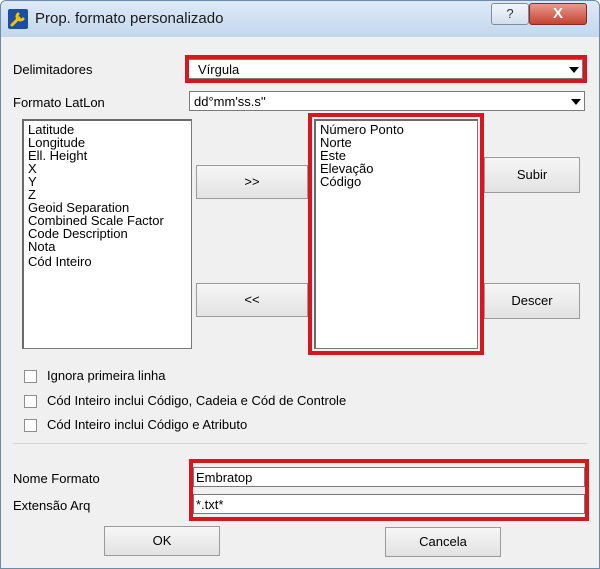  Describe the element at coordinates (300, 19) in the screenshot. I see `title-bar: Prop. formato personalizado ? X` at that location.